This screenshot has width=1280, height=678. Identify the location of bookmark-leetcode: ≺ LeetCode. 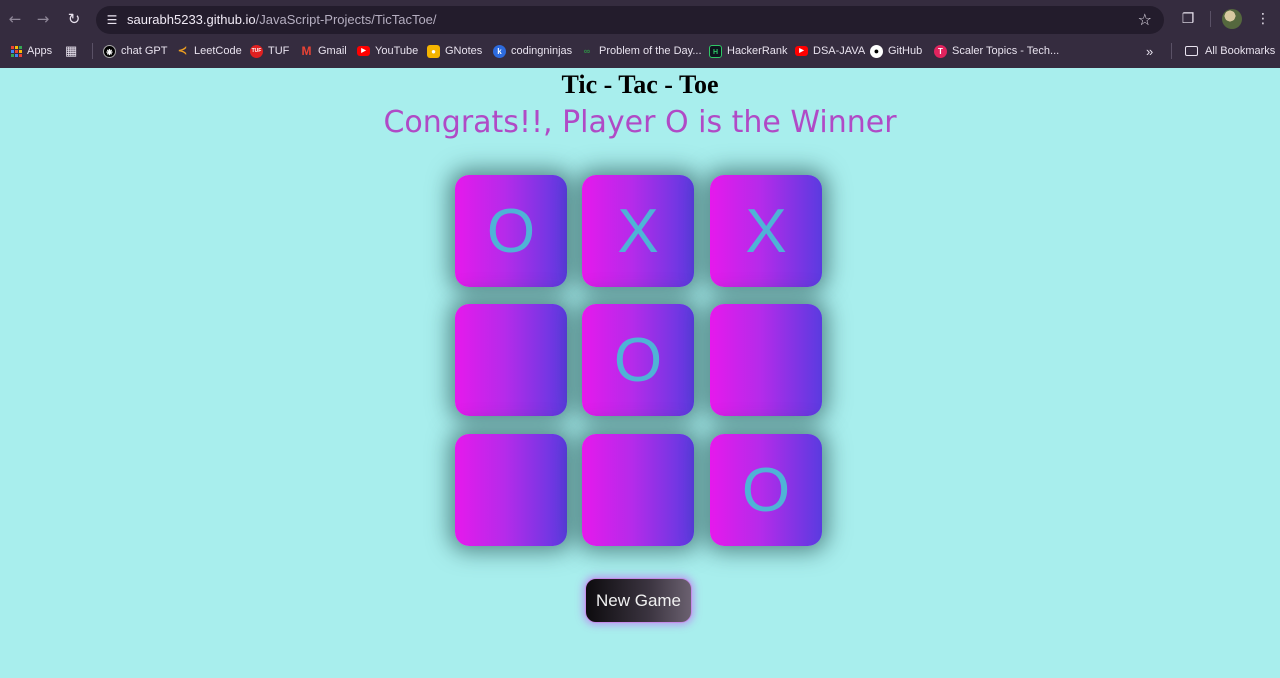
(209, 51).